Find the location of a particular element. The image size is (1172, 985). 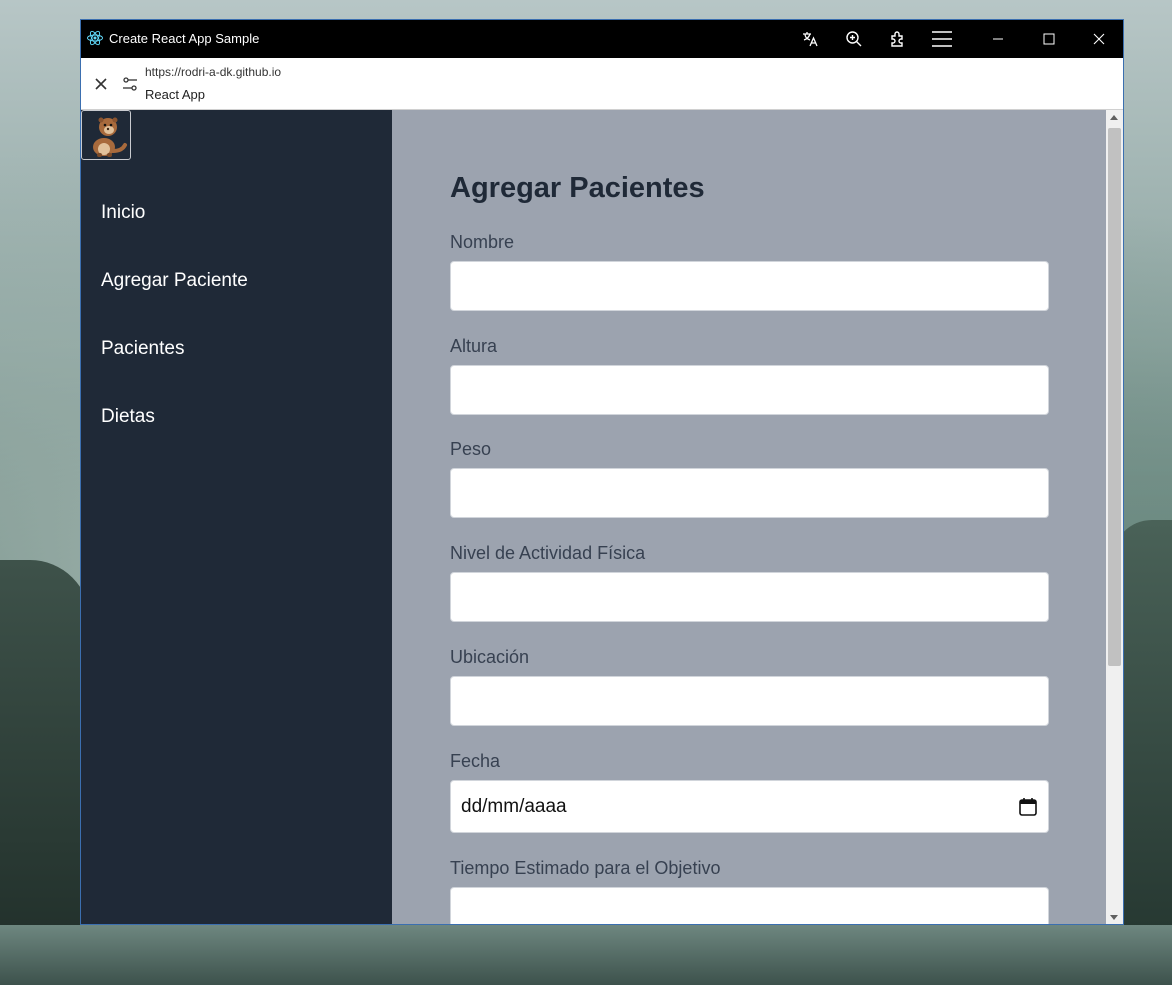

nombre-input is located at coordinates (749, 286).